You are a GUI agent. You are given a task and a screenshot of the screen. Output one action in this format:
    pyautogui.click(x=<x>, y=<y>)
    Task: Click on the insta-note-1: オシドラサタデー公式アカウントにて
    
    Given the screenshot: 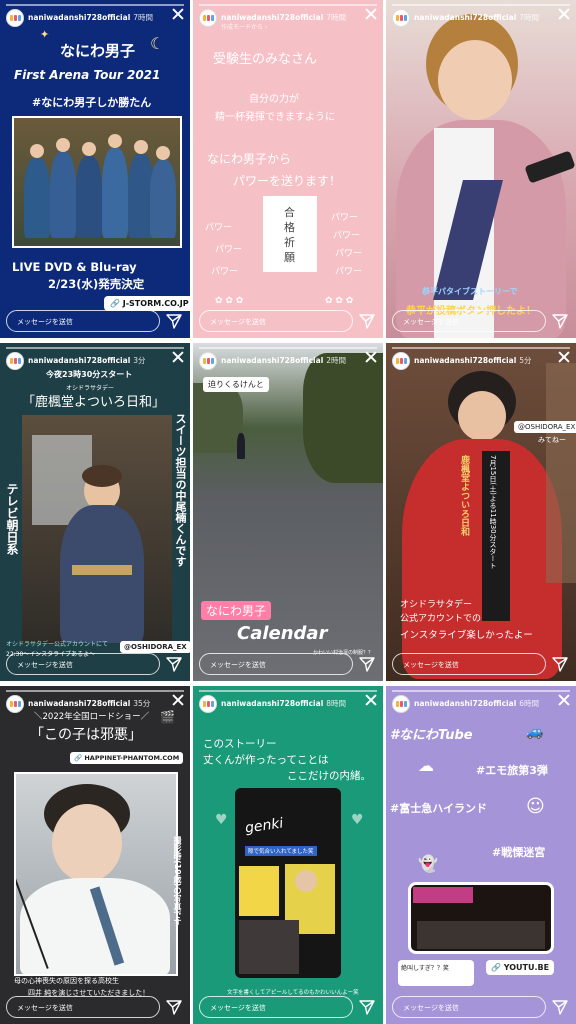 What is the action you would take?
    pyautogui.click(x=57, y=644)
    